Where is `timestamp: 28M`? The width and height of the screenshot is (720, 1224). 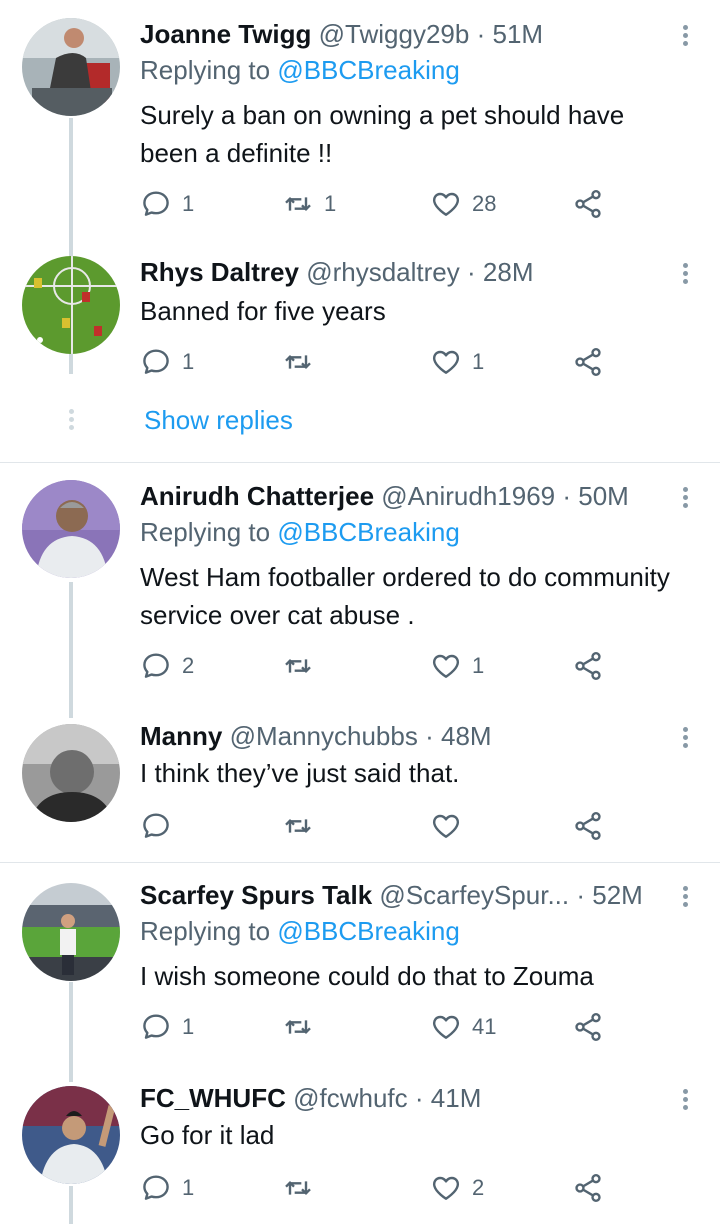 timestamp: 28M is located at coordinates (508, 272).